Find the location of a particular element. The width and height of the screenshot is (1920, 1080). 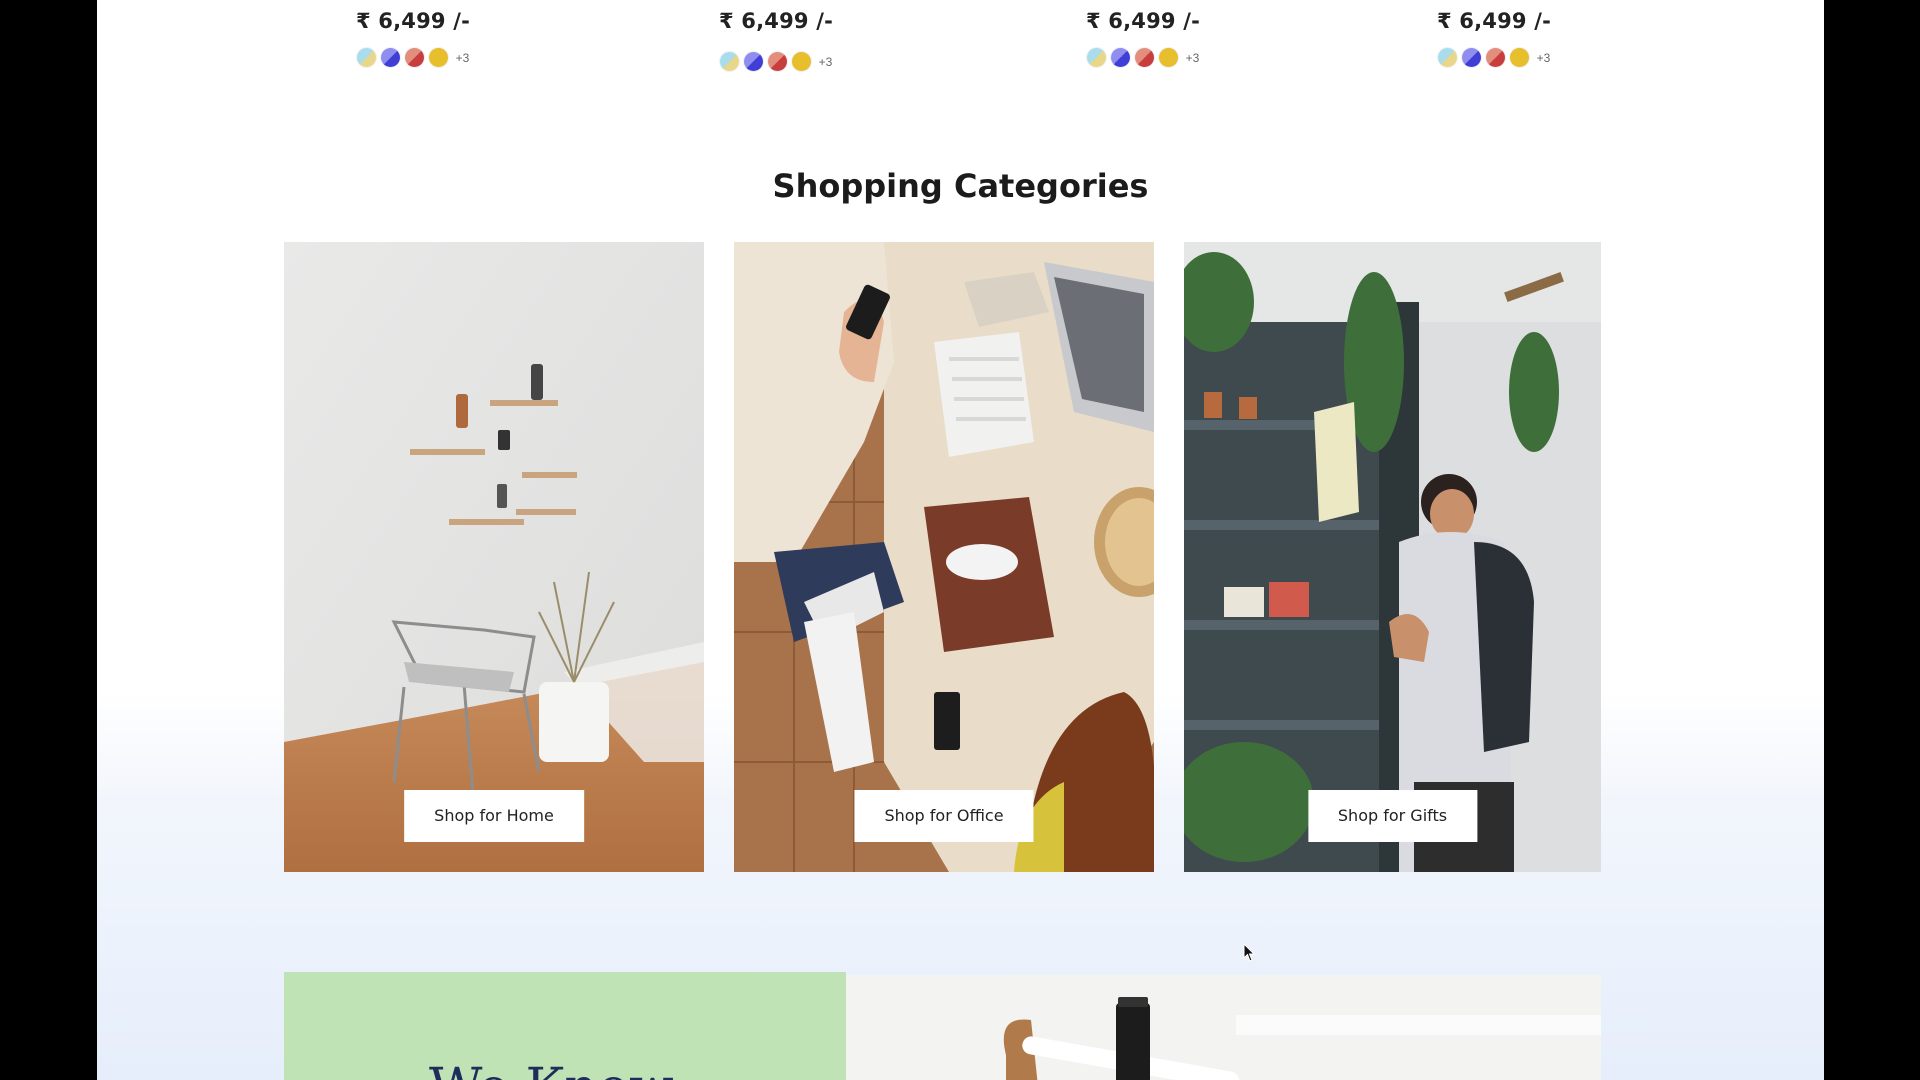

promo-banner-image is located at coordinates (1223, 1027).